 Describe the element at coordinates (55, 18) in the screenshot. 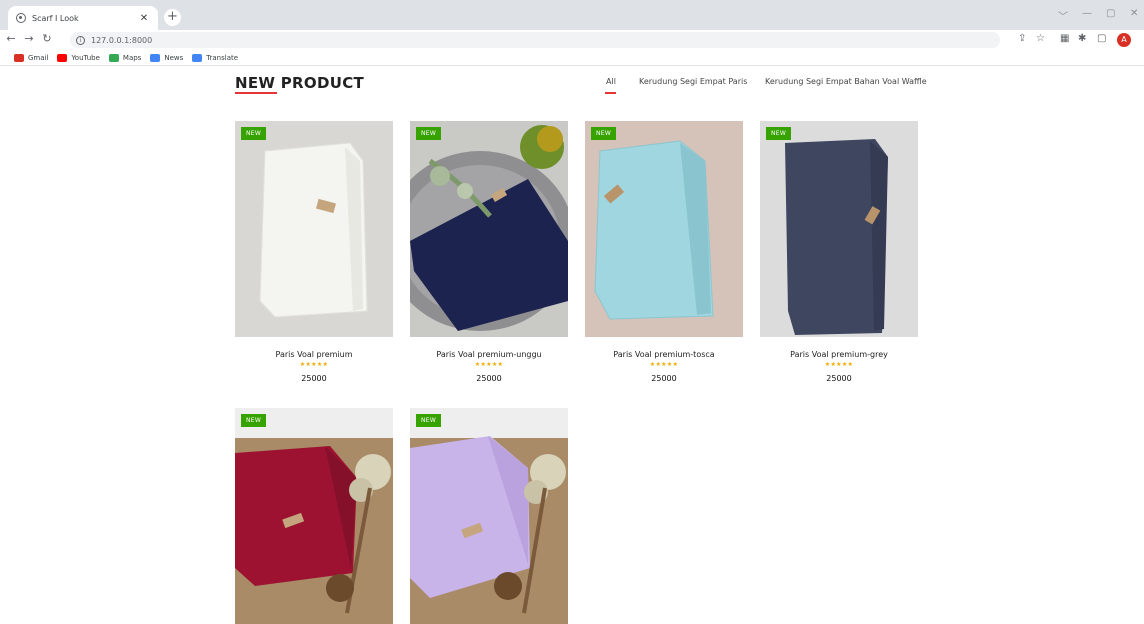

I see `tab-title: Scarf I Look` at that location.